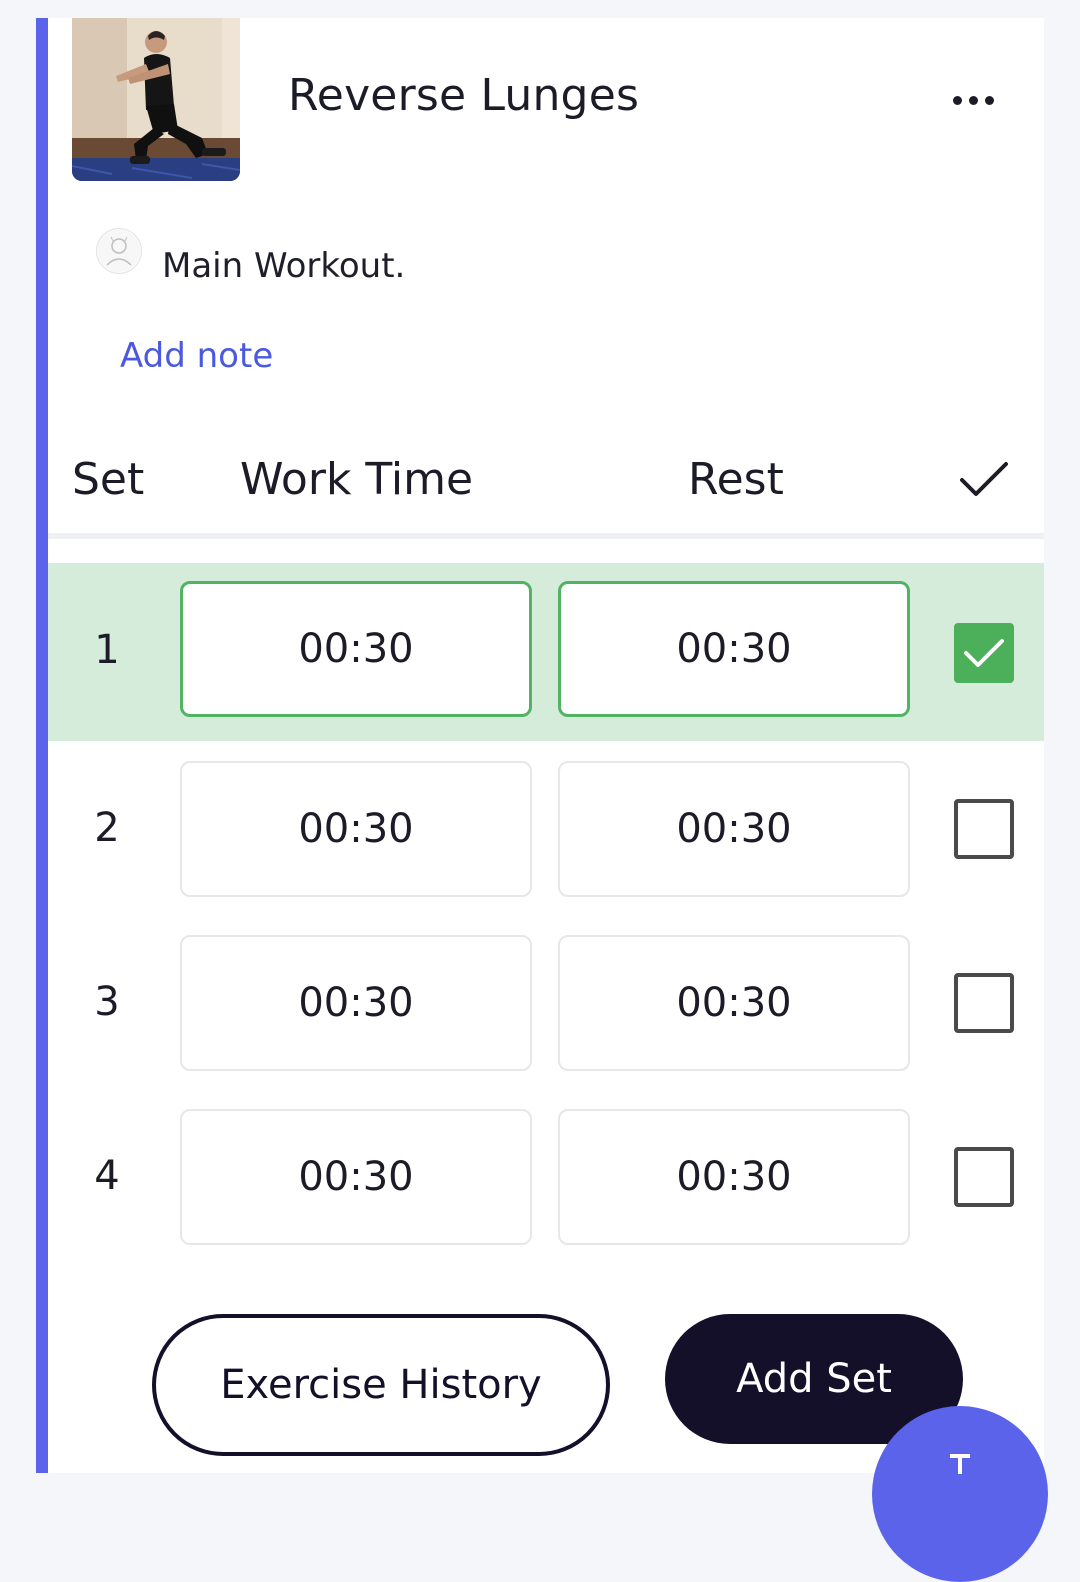  What do you see at coordinates (546, 832) in the screenshot?
I see `set-row: 2 00:30 00:30` at bounding box center [546, 832].